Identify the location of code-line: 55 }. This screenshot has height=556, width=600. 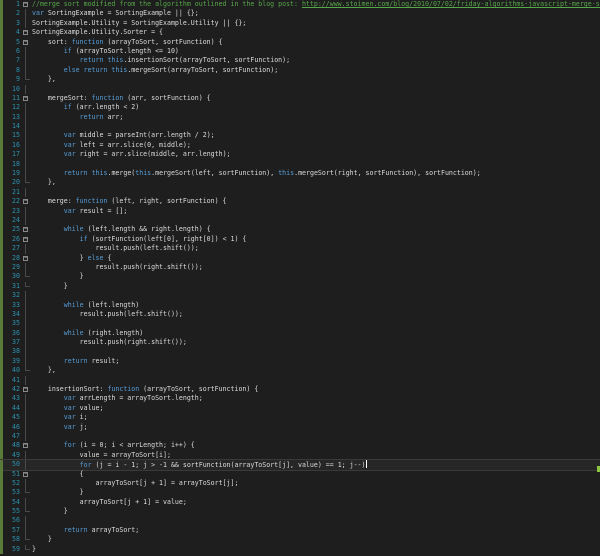
(300, 512).